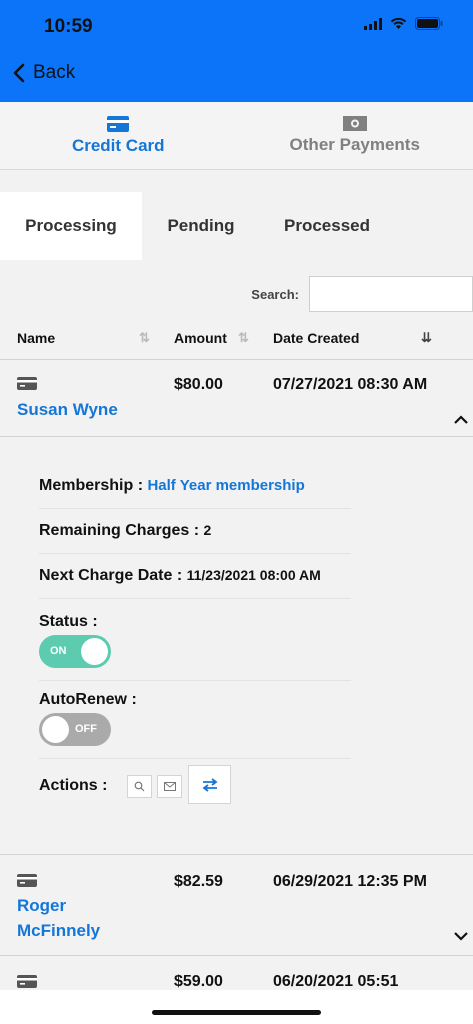 This screenshot has height=1024, width=473. What do you see at coordinates (207, 530) in the screenshot?
I see `remaining-charges-value: 2` at bounding box center [207, 530].